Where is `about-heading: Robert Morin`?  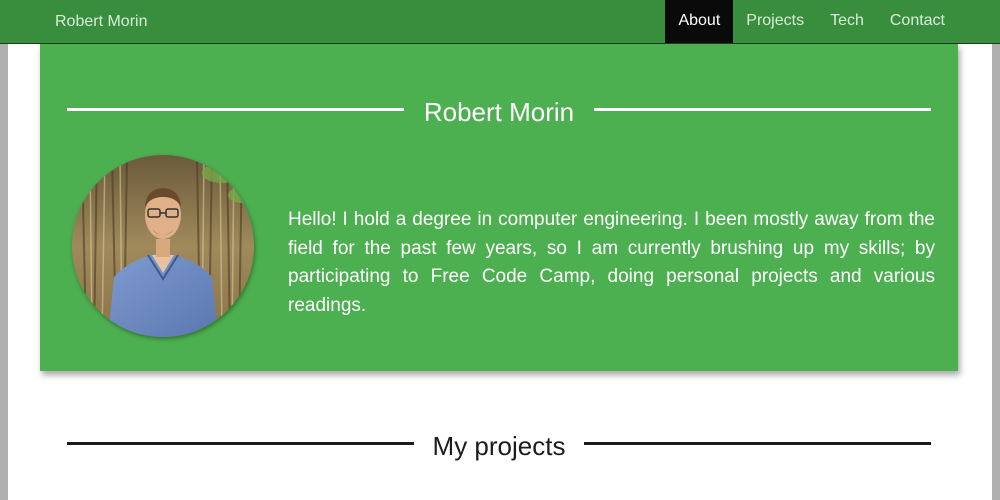
about-heading: Robert Morin is located at coordinates (499, 114).